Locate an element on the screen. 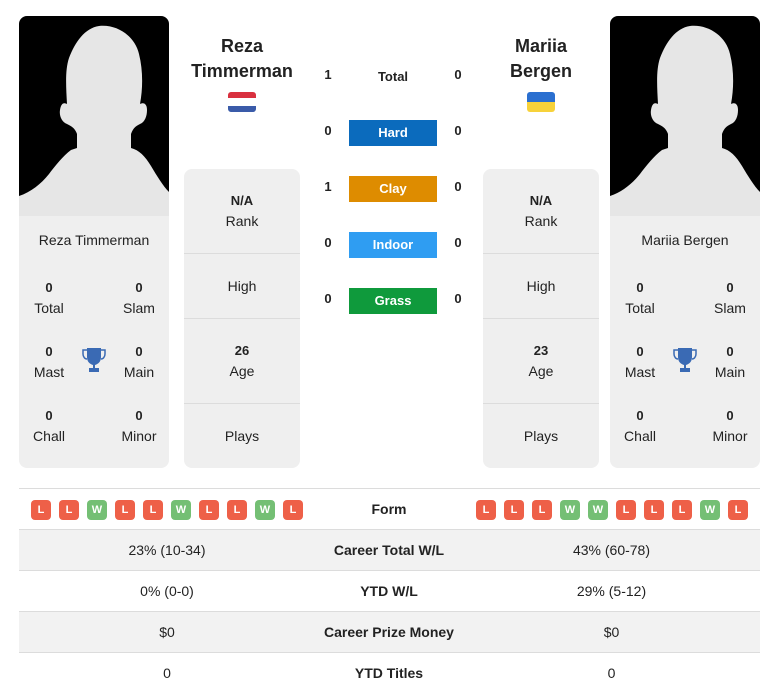 The height and width of the screenshot is (699, 779). surface-indoor-button: Indoor is located at coordinates (393, 245).